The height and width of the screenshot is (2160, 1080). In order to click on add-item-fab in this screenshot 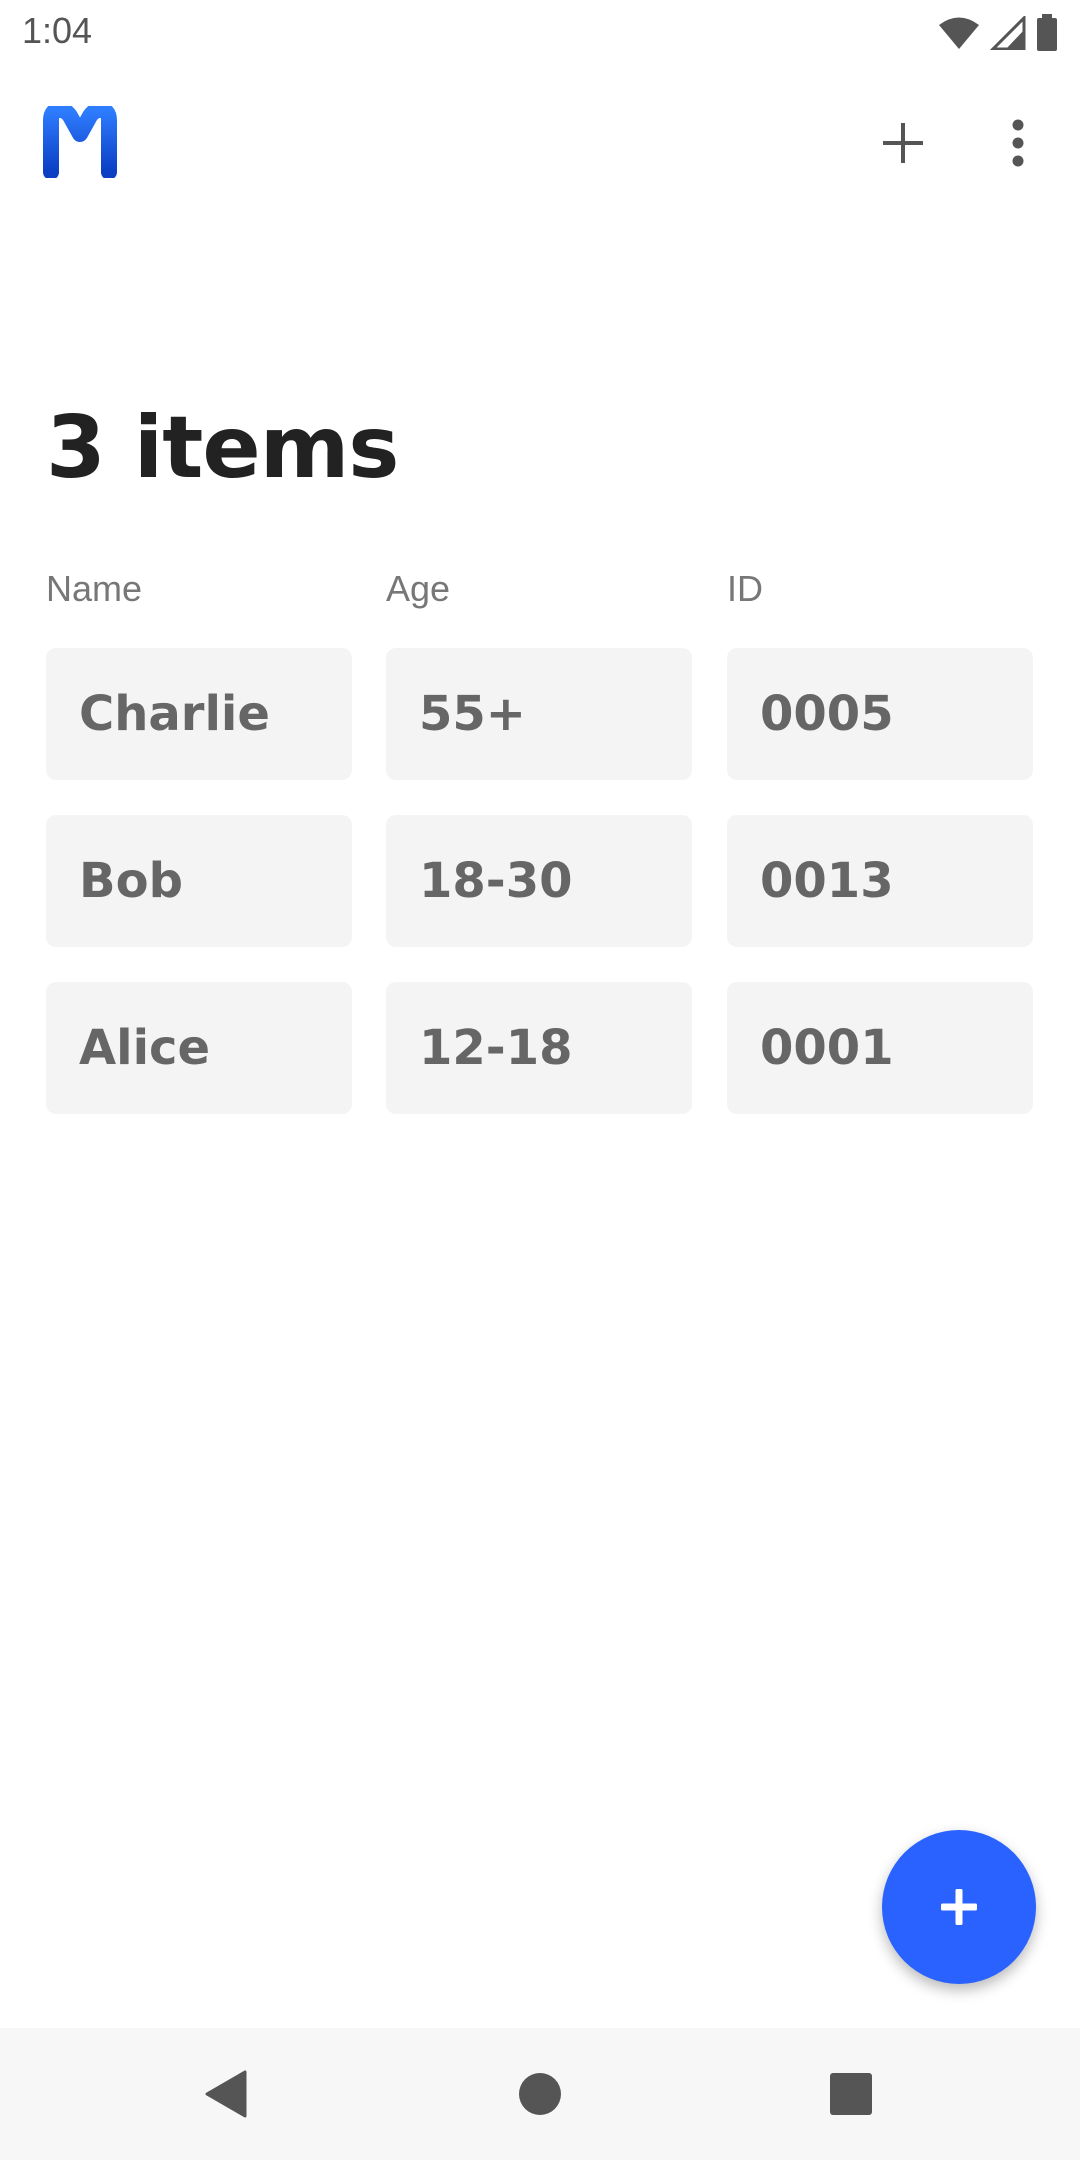, I will do `click(959, 1907)`.